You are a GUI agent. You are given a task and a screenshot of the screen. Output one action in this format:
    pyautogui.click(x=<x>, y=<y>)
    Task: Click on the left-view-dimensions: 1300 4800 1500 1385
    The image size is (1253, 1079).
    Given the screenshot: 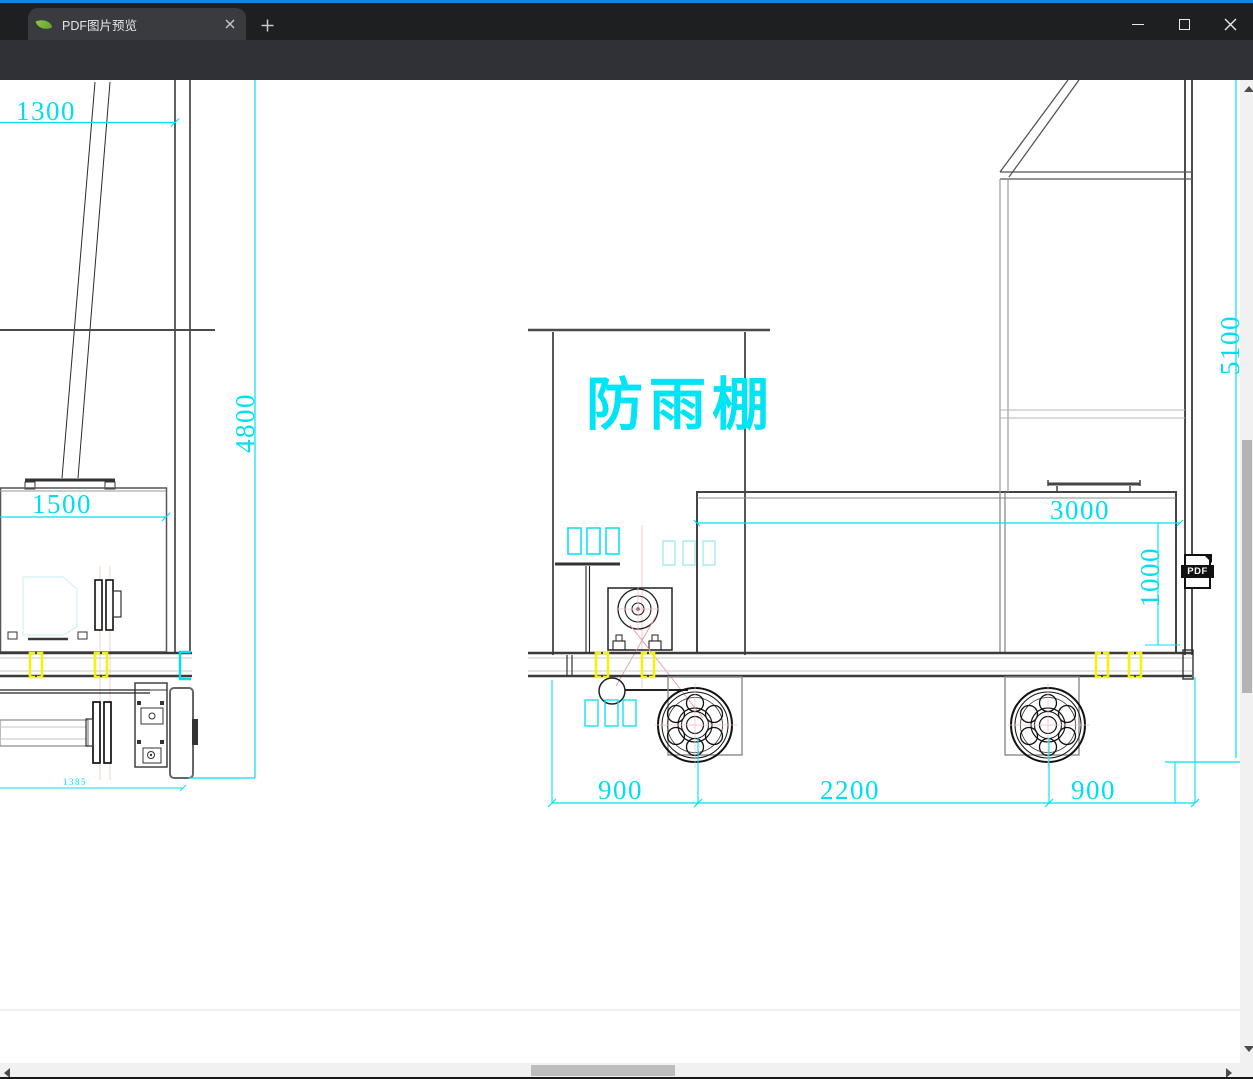 What is the action you would take?
    pyautogui.click(x=130, y=436)
    